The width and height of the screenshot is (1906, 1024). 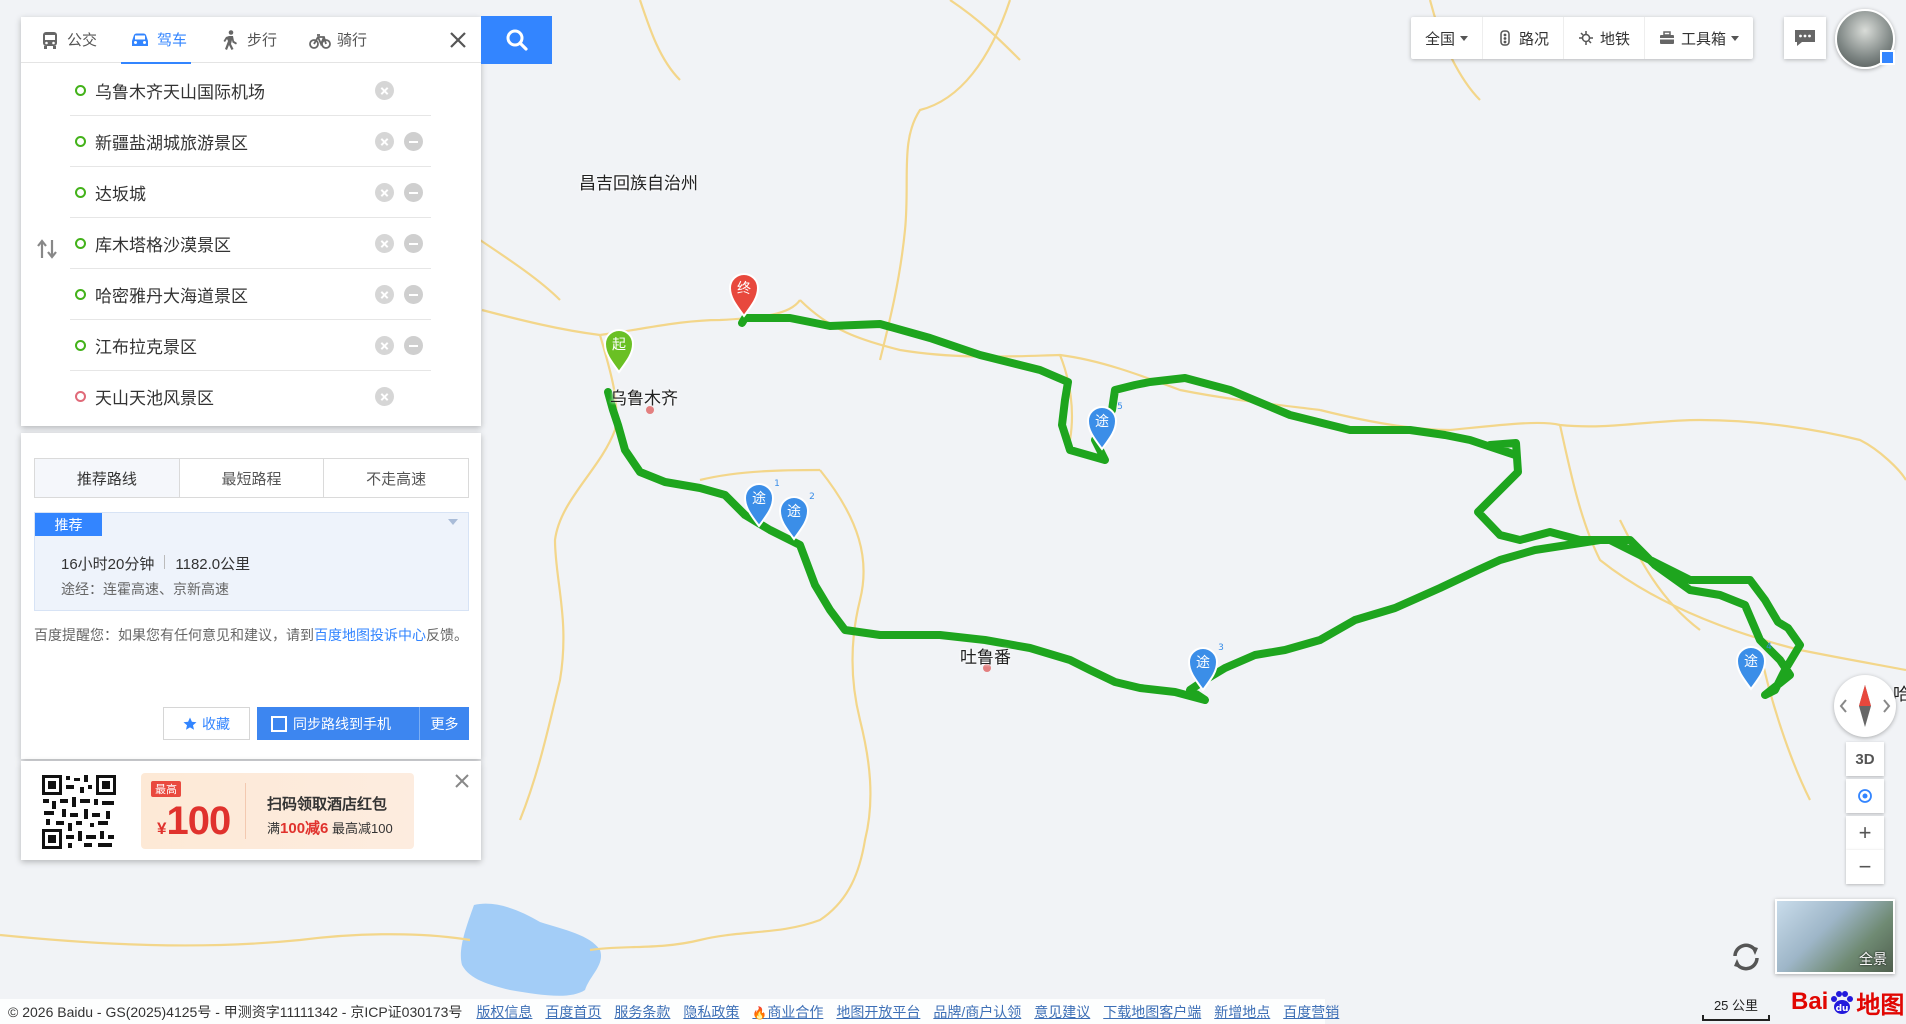 What do you see at coordinates (1865, 796) in the screenshot?
I see `locate-button` at bounding box center [1865, 796].